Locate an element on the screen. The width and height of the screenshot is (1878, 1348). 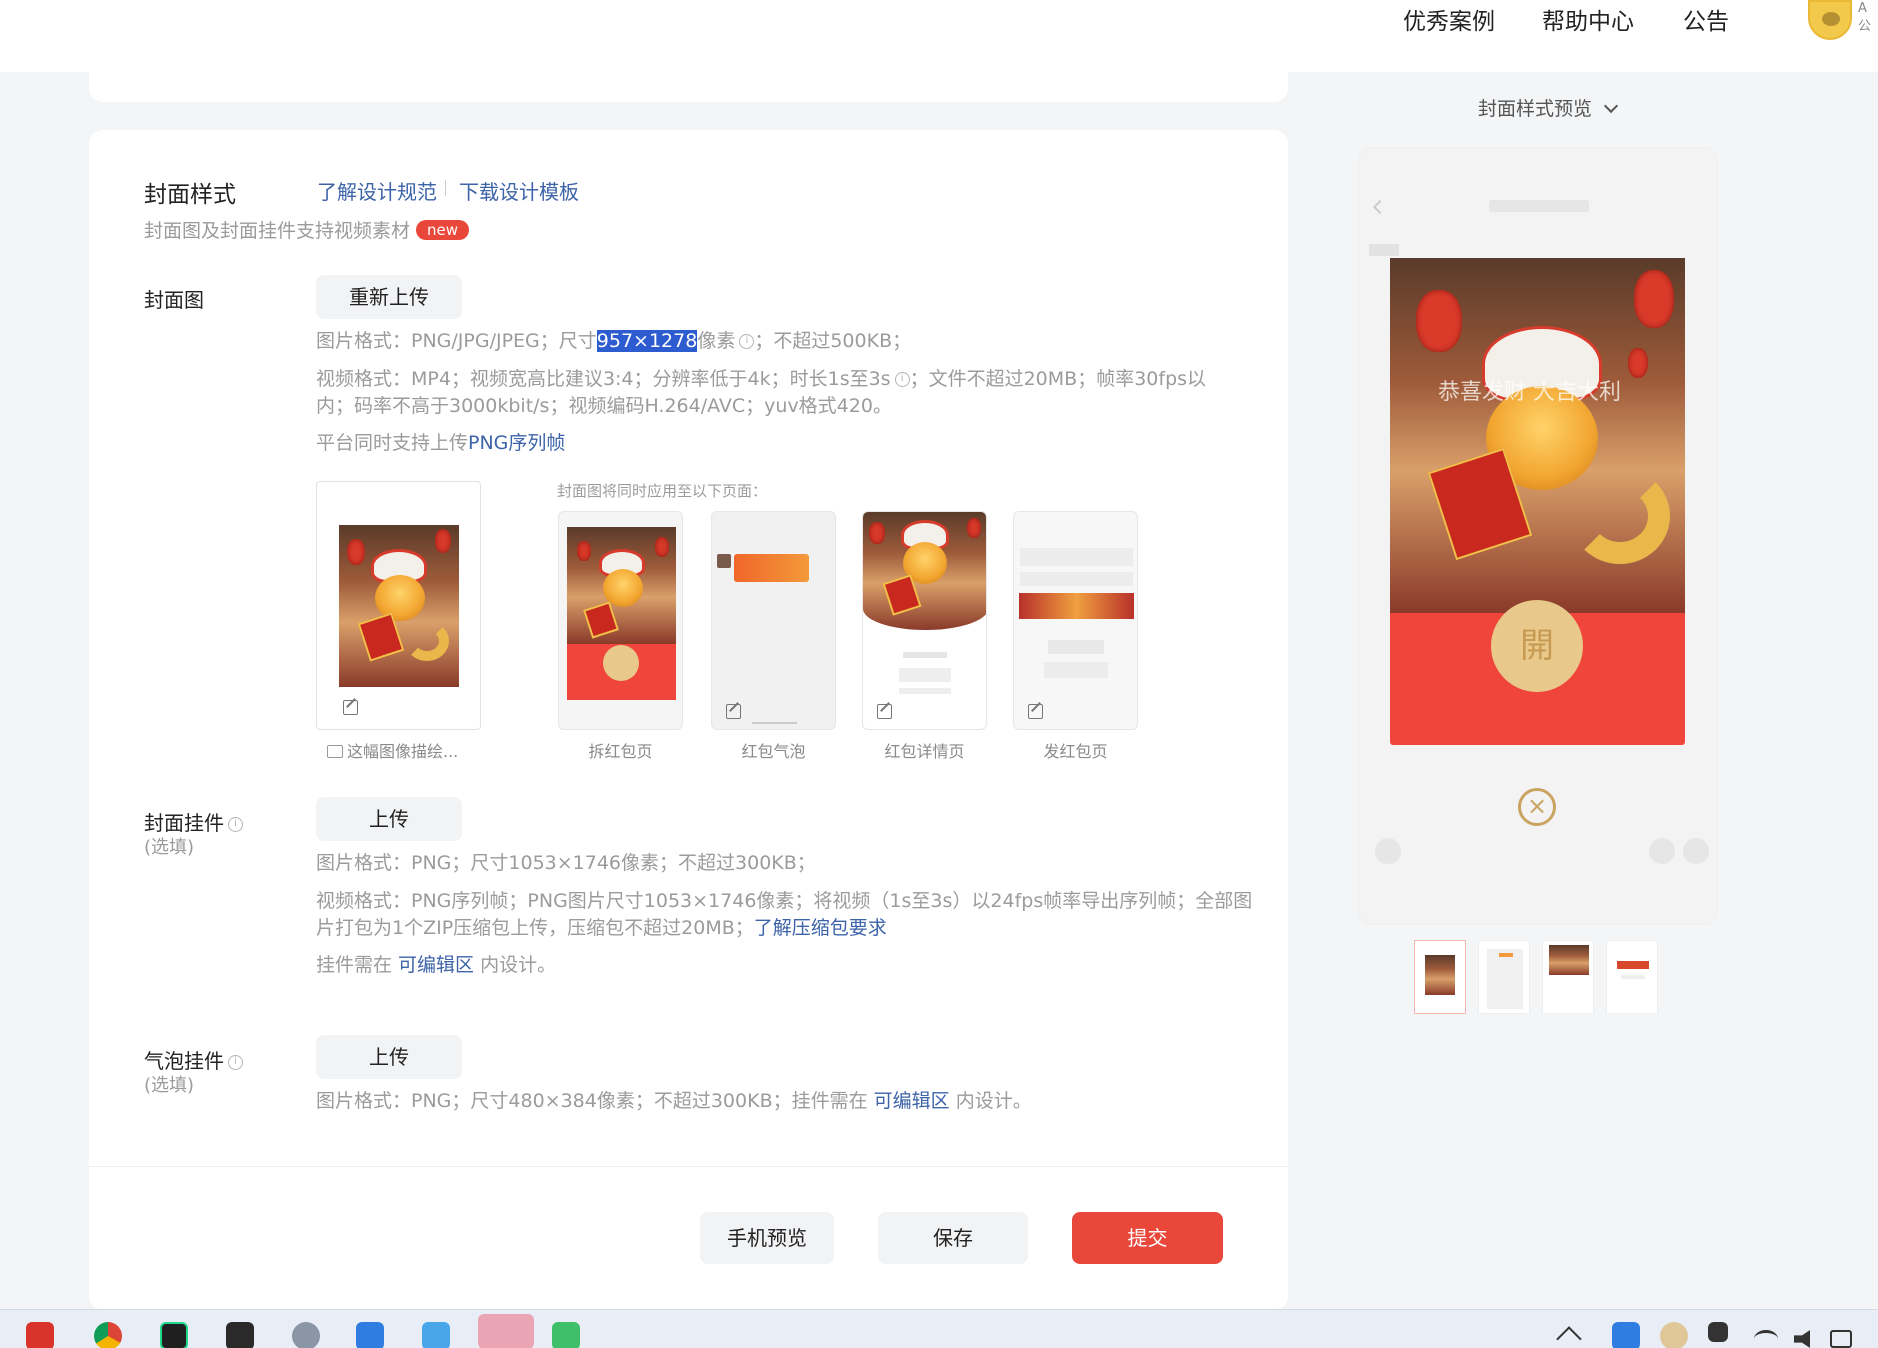
footer-divider is located at coordinates (688, 1166).